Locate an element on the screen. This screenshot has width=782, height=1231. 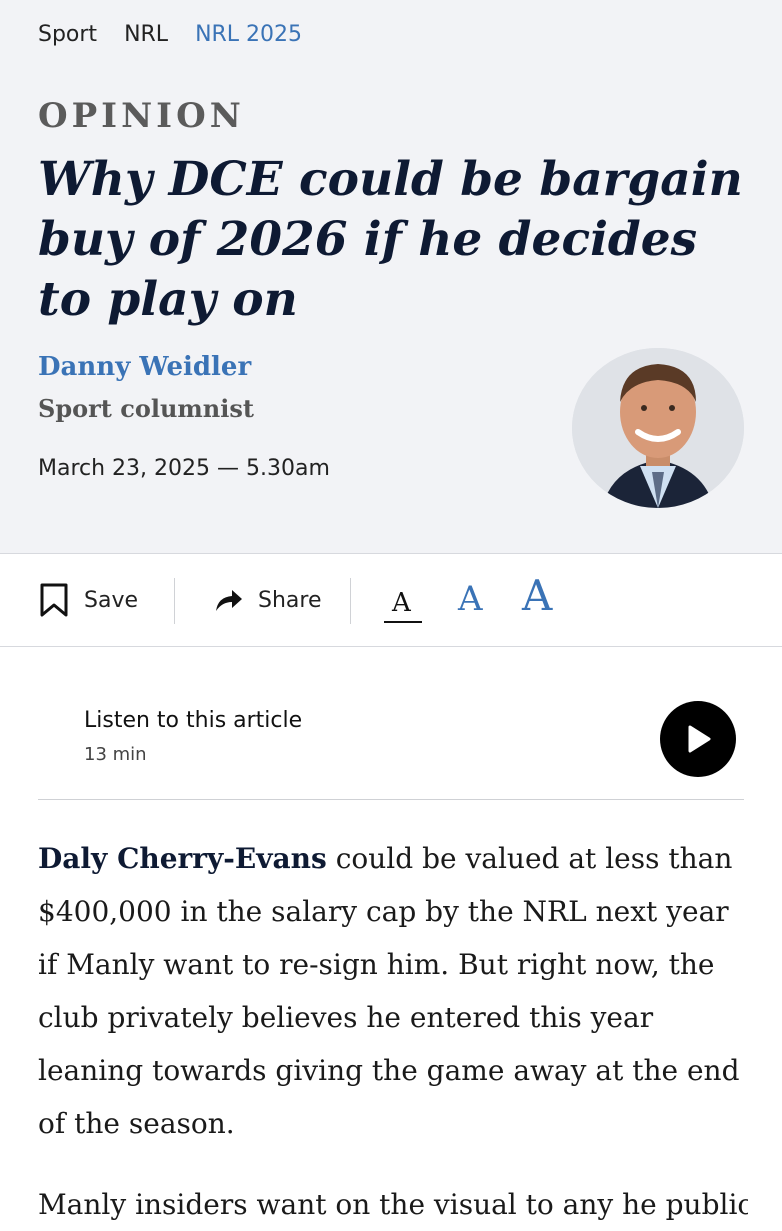
font-size-medium-button: A is located at coordinates (470, 599).